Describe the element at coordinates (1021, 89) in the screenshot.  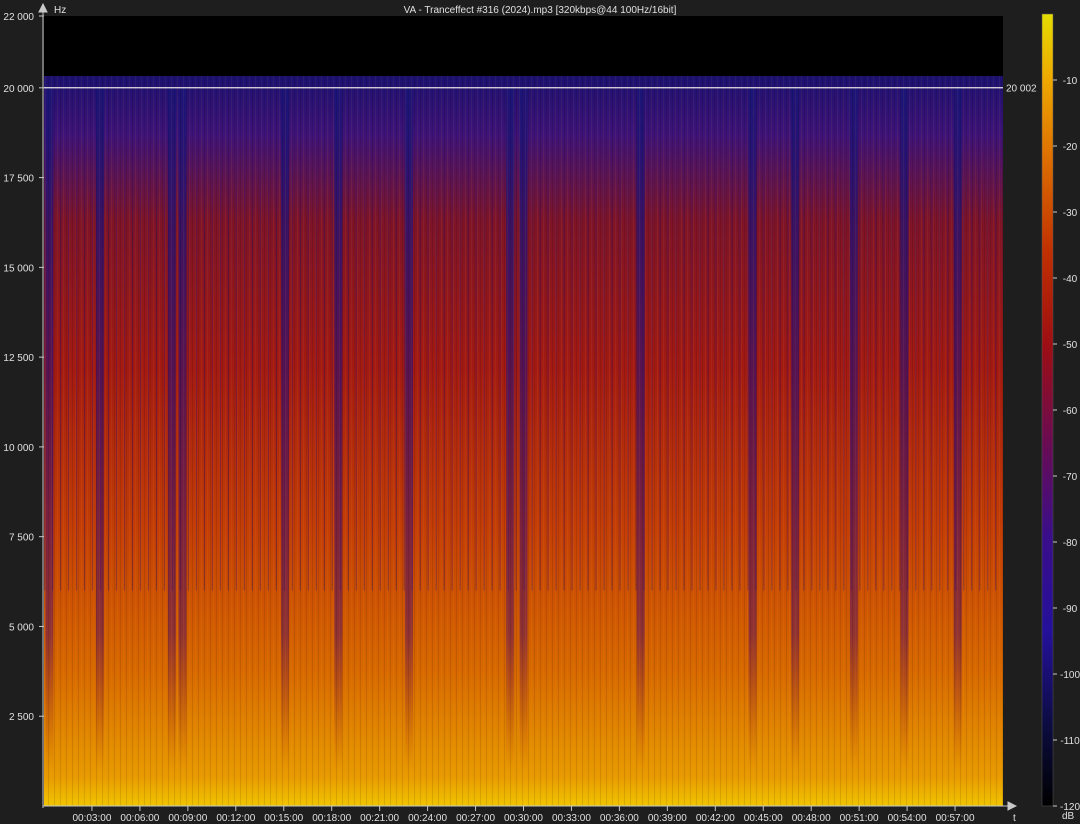
I see `cutoff-frequency-label: 20 002` at that location.